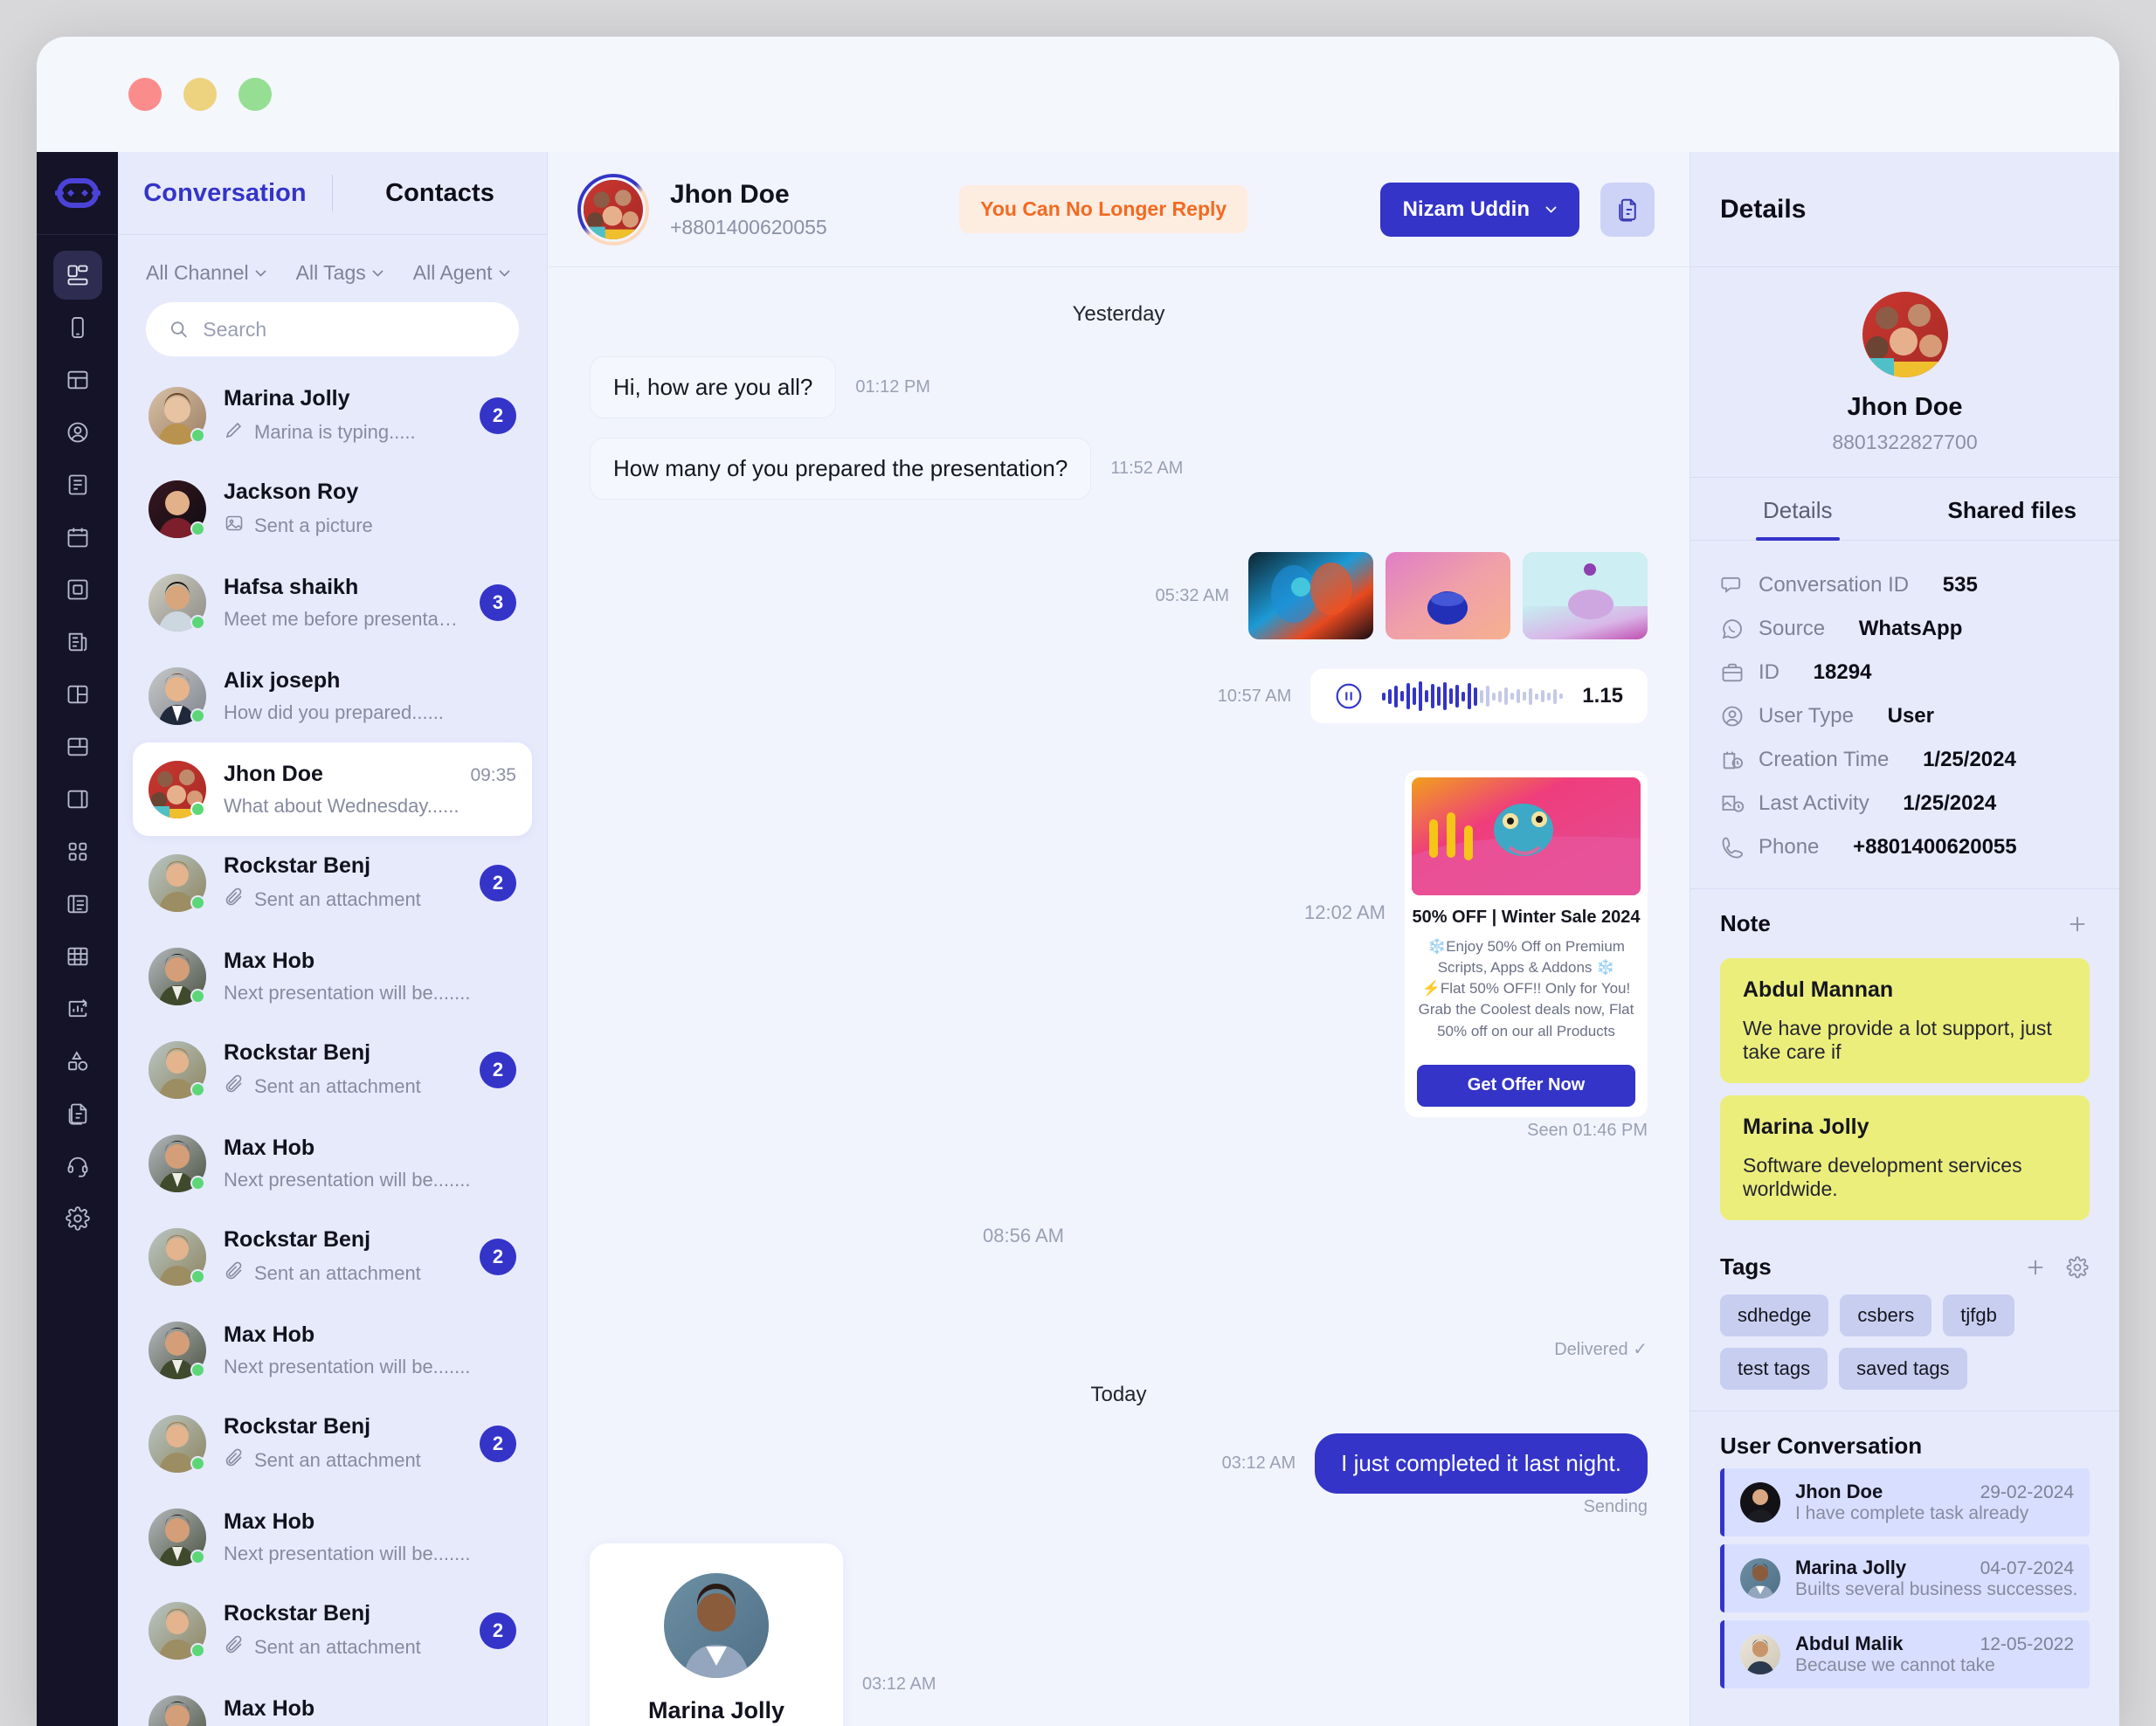  What do you see at coordinates (200, 94) in the screenshot?
I see `window-minimize-dot` at bounding box center [200, 94].